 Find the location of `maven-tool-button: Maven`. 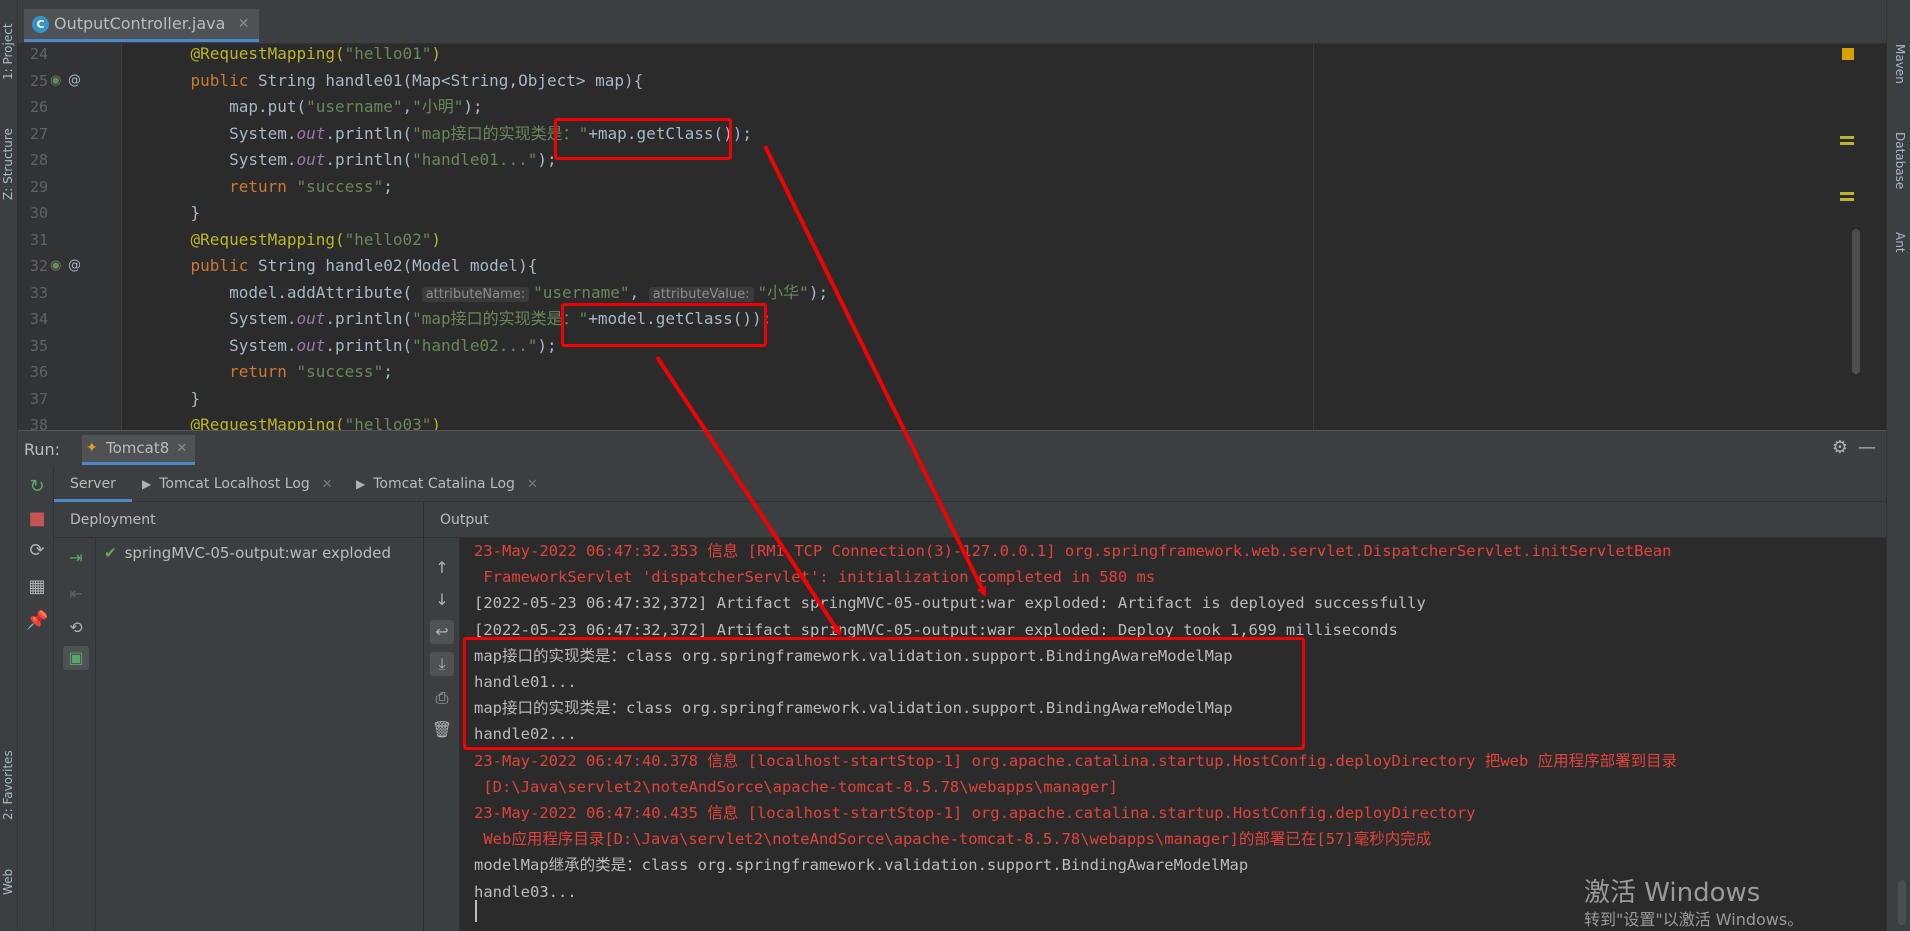

maven-tool-button: Maven is located at coordinates (1900, 64).